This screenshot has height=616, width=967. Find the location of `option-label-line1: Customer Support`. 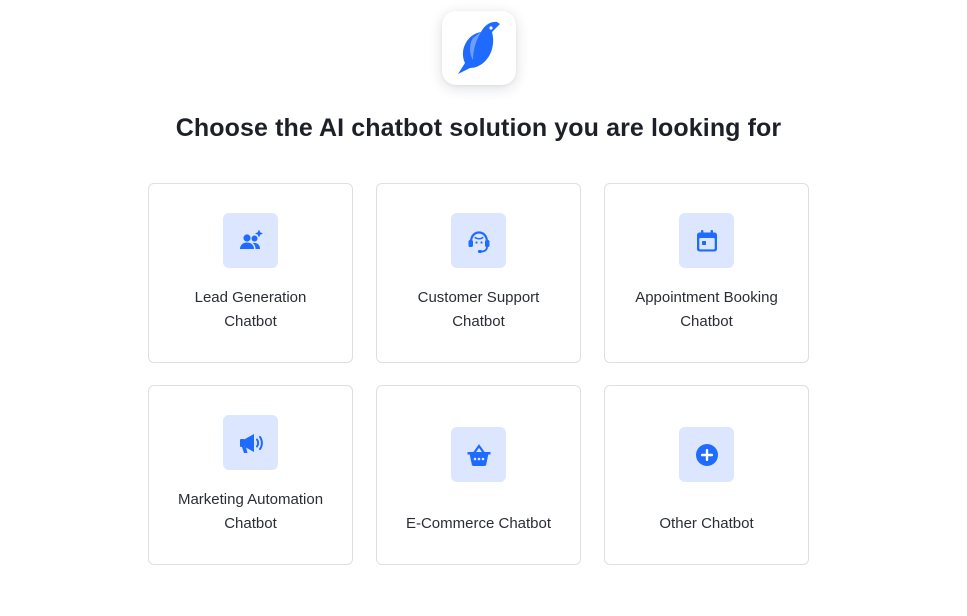

option-label-line1: Customer Support is located at coordinates (478, 297).